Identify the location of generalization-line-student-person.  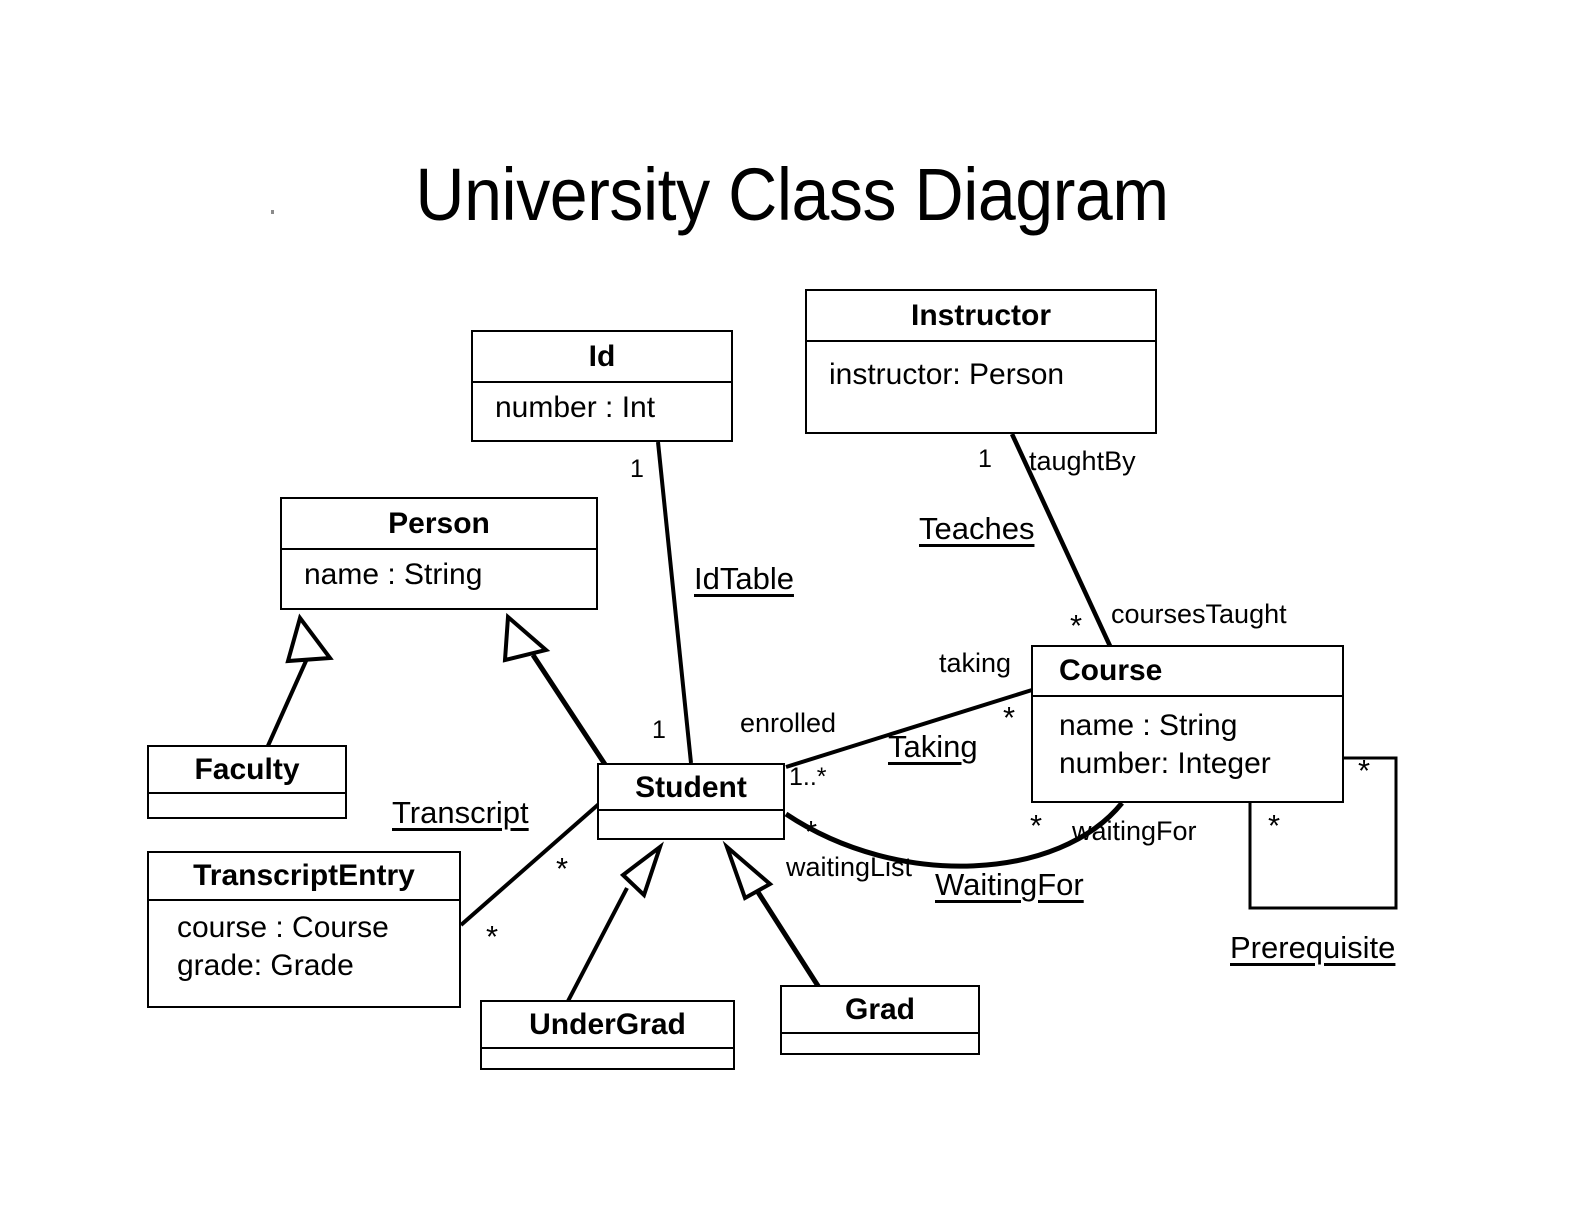
(571, 713).